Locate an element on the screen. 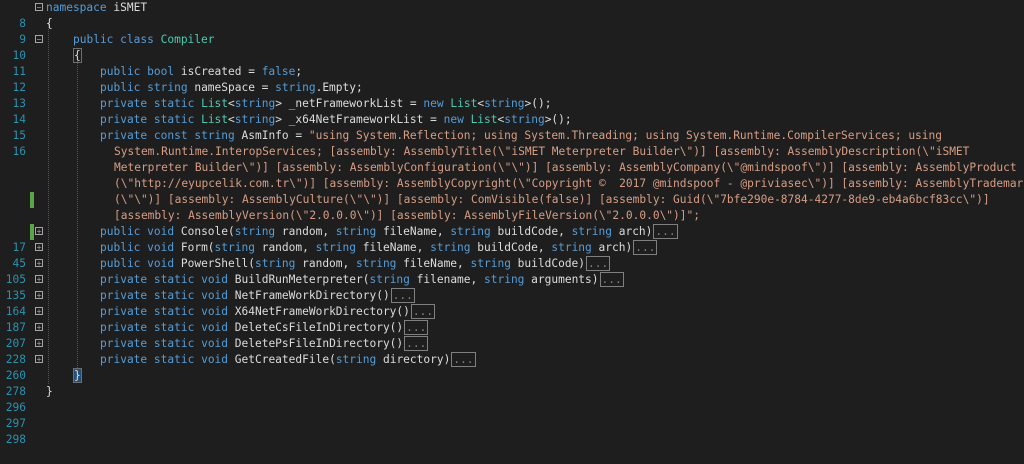 The image size is (1024, 464). keyword: bool is located at coordinates (161, 71).